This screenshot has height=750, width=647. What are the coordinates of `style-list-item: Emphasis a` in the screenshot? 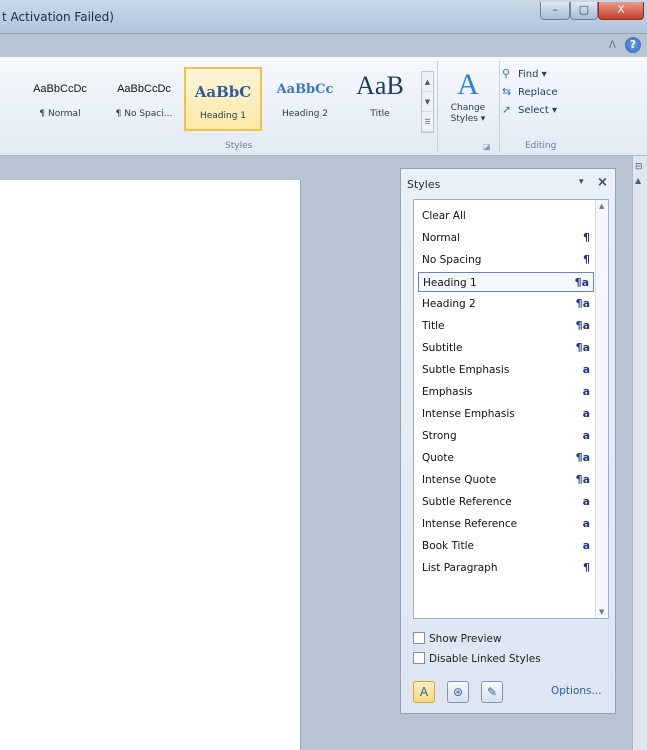 It's located at (506, 392).